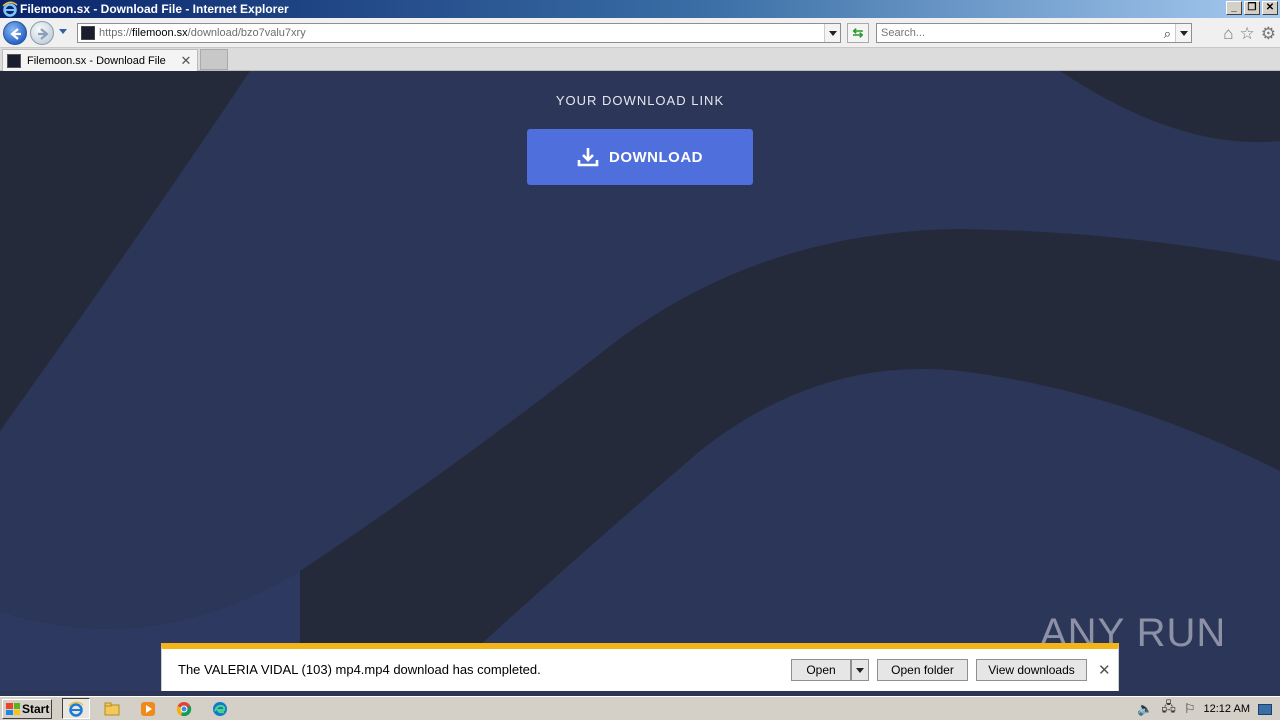 Image resolution: width=1280 pixels, height=720 pixels. Describe the element at coordinates (1031, 670) in the screenshot. I see `view-downloads-button: View downloads` at that location.